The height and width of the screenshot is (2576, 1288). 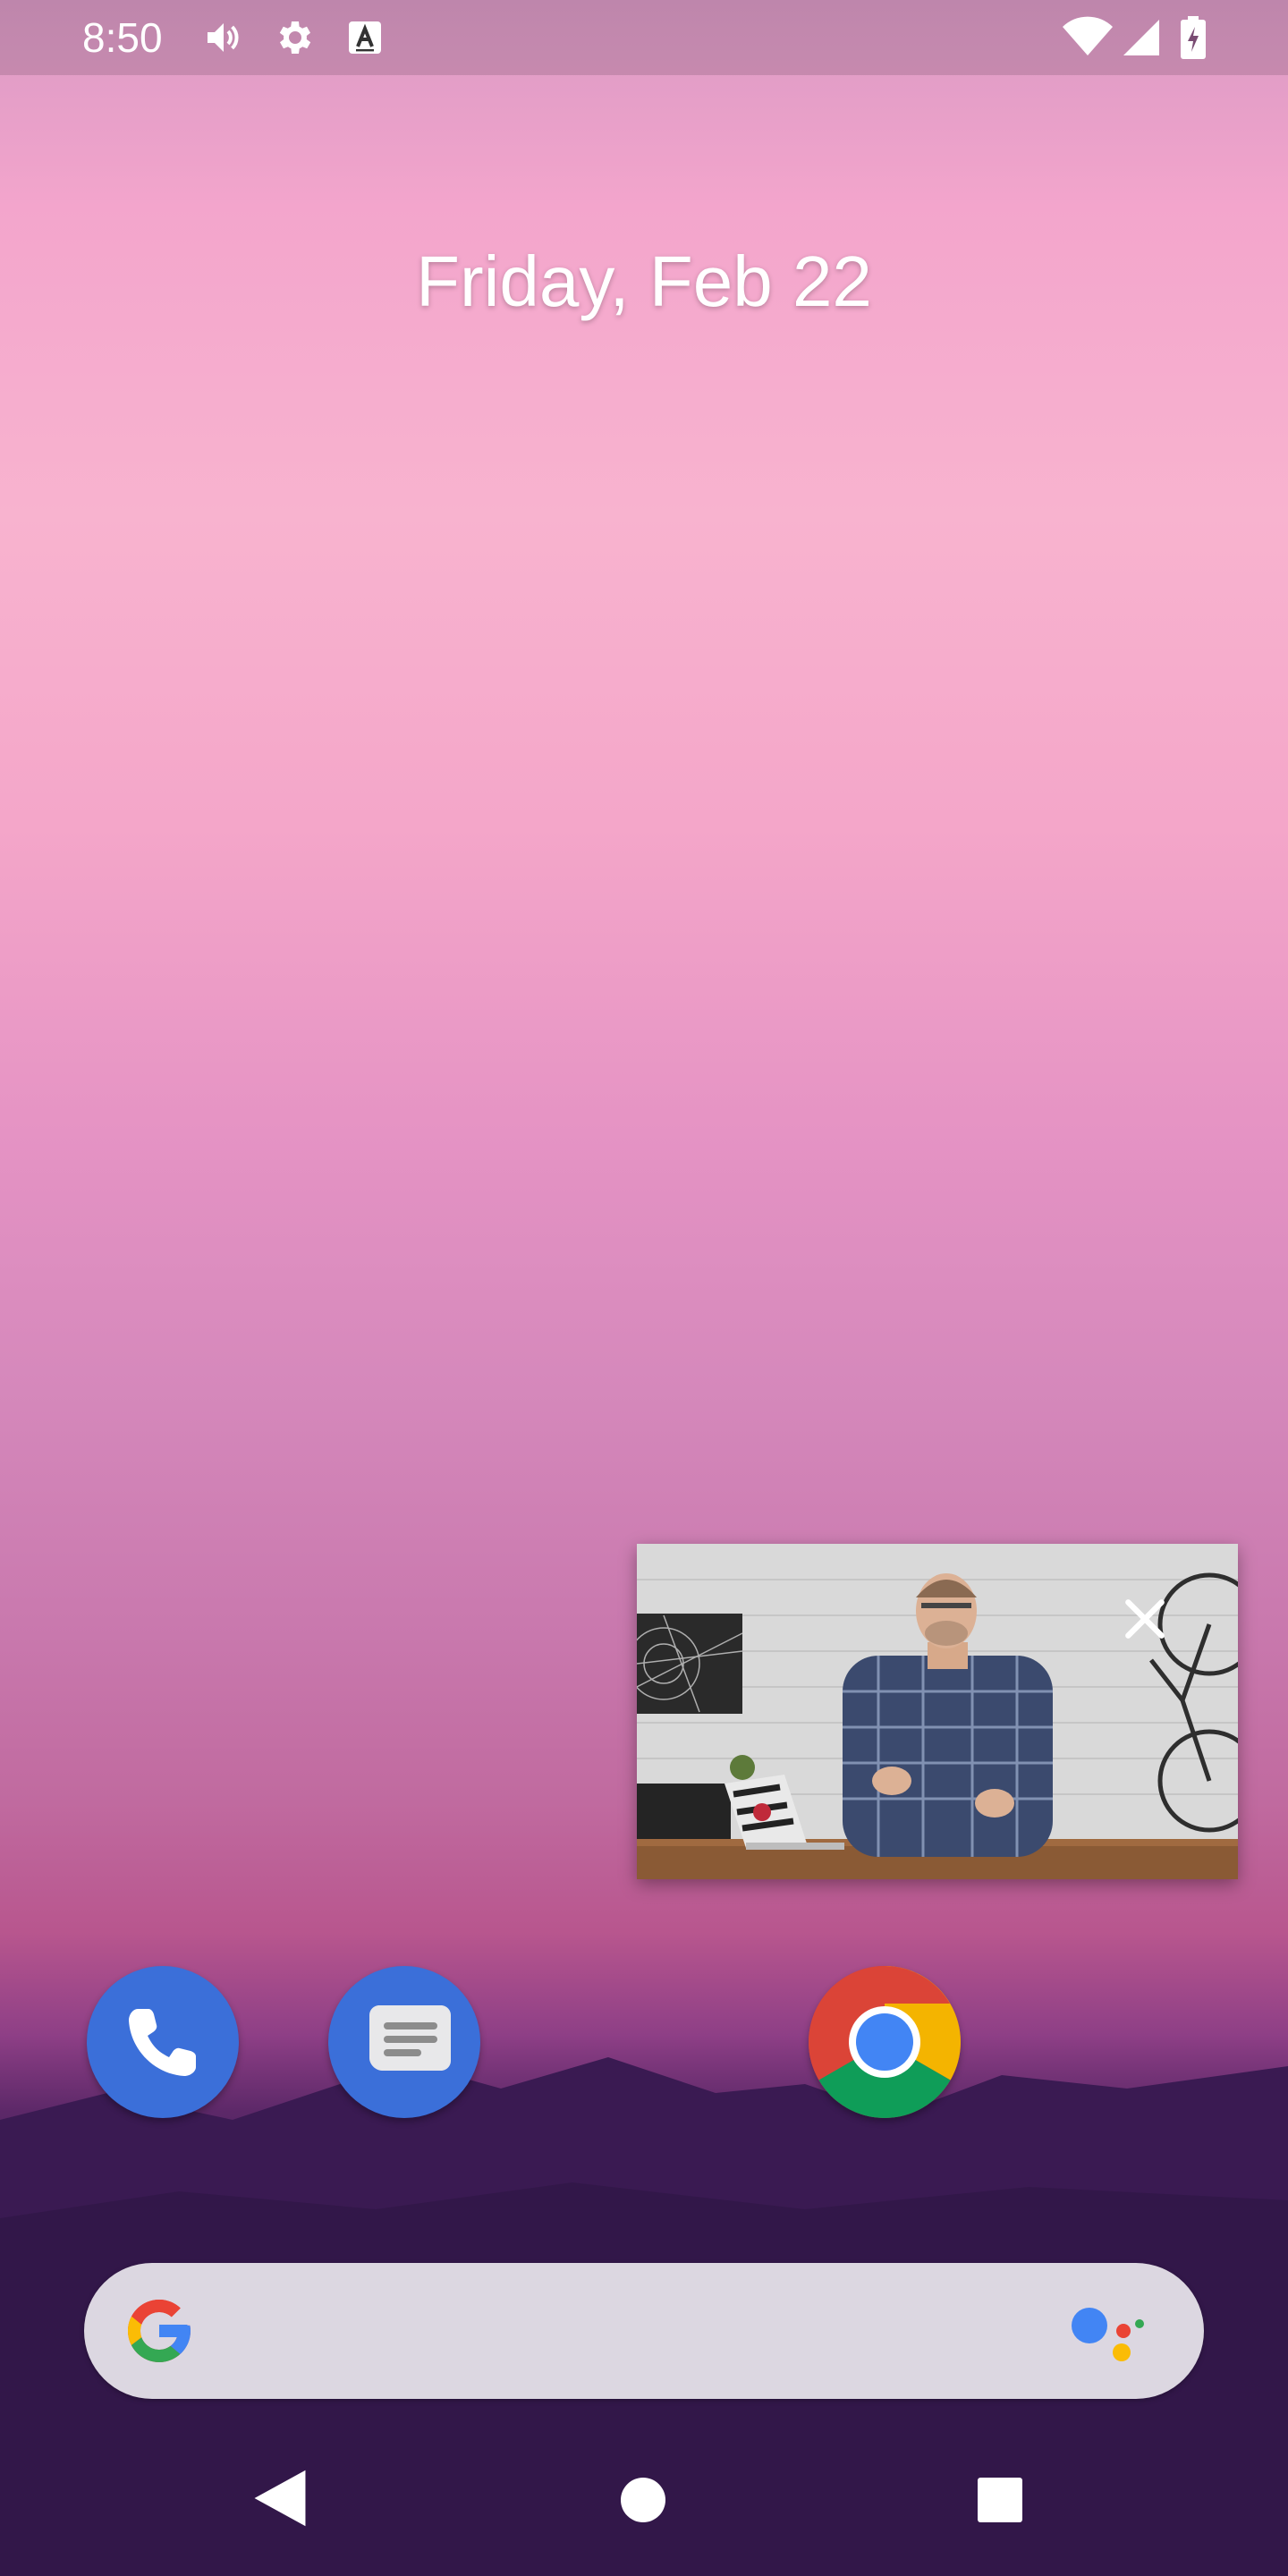 I want to click on battery-charging-icon, so click(x=1193, y=37).